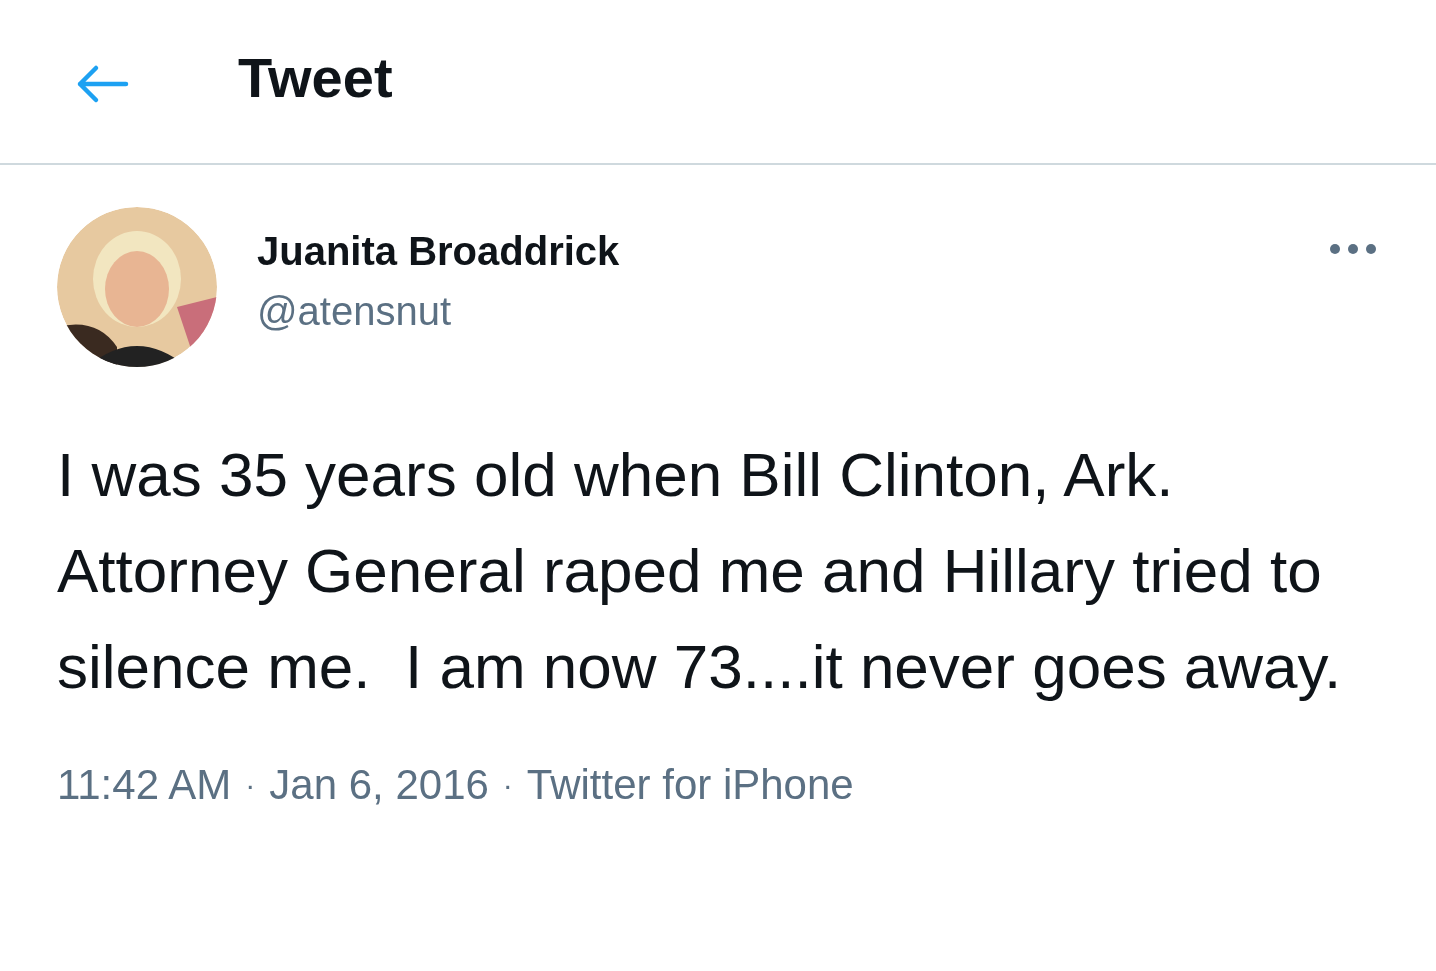  What do you see at coordinates (438, 311) in the screenshot?
I see `user-handle: @atensnut` at bounding box center [438, 311].